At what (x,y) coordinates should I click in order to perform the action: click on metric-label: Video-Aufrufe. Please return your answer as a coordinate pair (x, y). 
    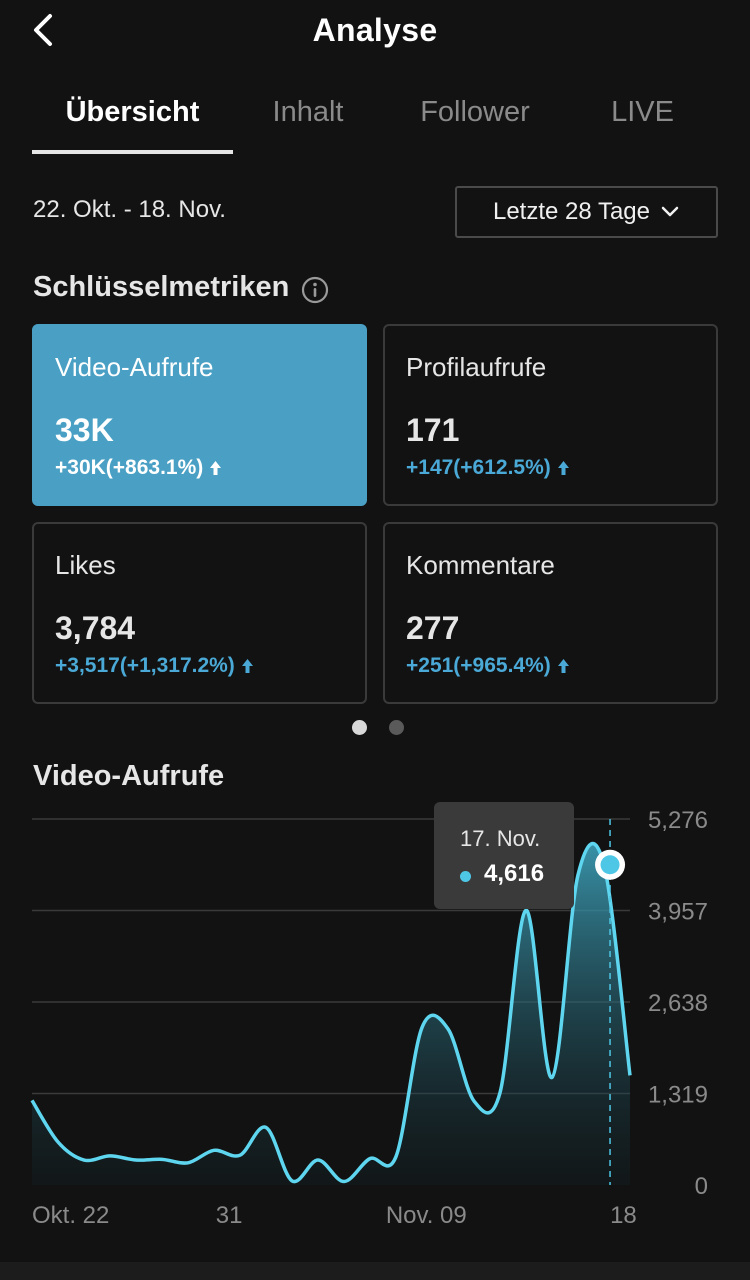
    Looking at the image, I should click on (134, 367).